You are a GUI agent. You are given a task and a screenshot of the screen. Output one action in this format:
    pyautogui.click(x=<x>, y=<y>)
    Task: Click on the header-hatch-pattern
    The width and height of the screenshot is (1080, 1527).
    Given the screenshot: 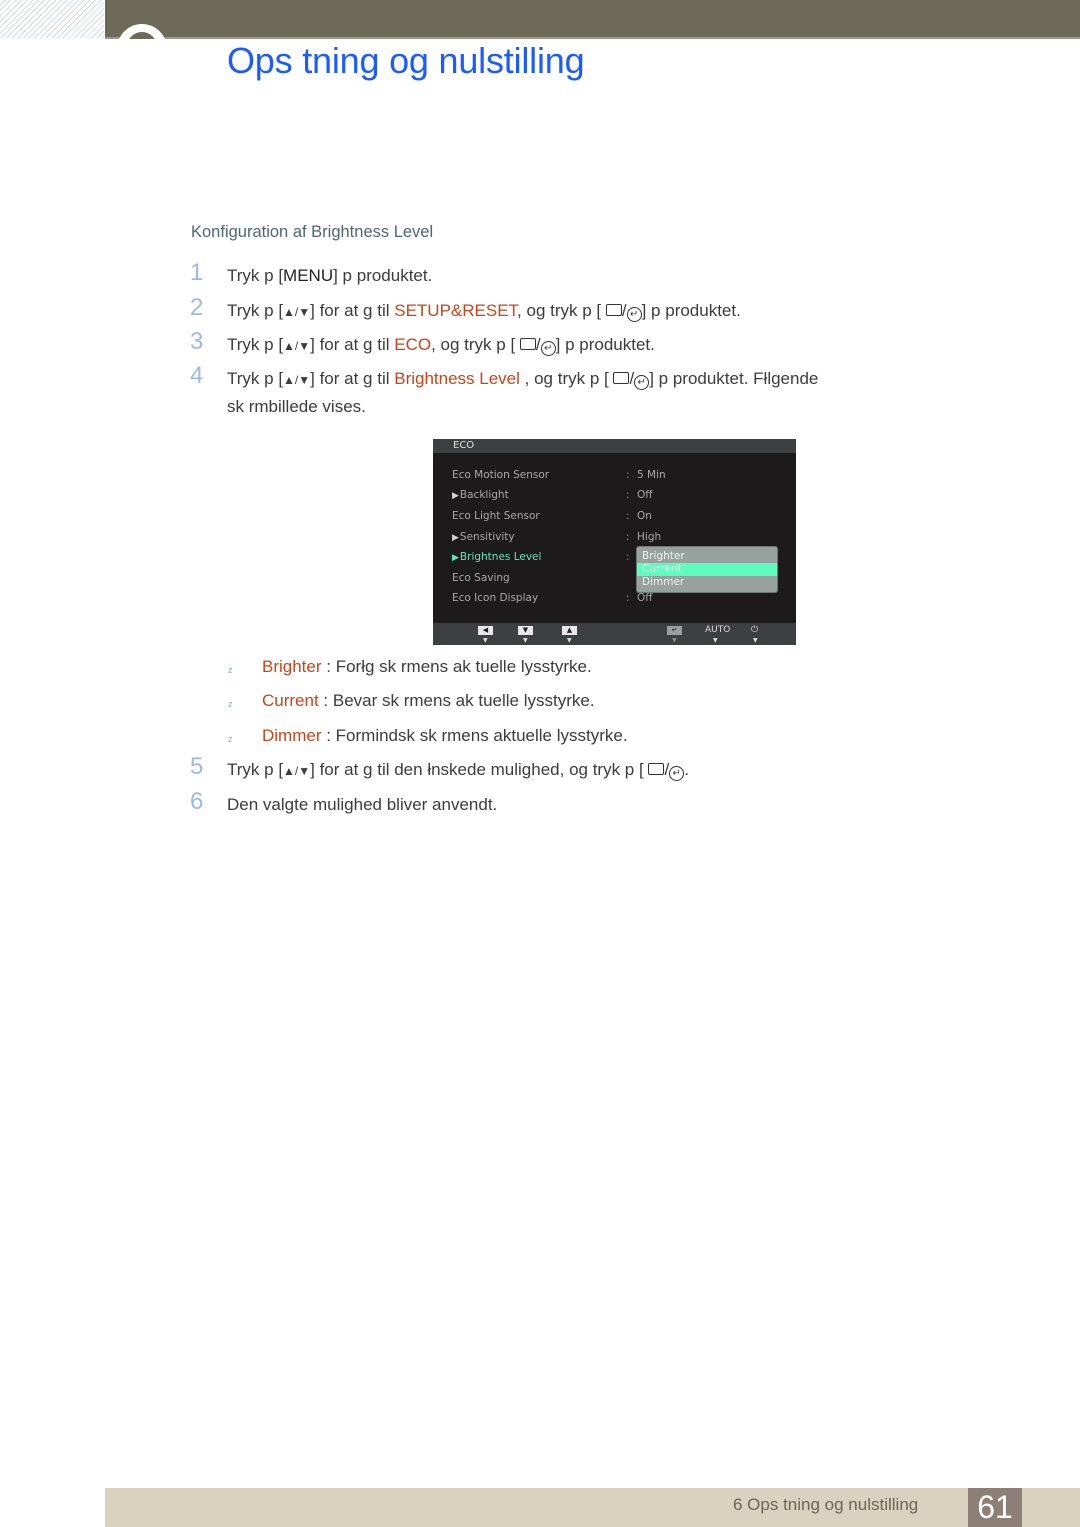 What is the action you would take?
    pyautogui.click(x=52, y=19)
    